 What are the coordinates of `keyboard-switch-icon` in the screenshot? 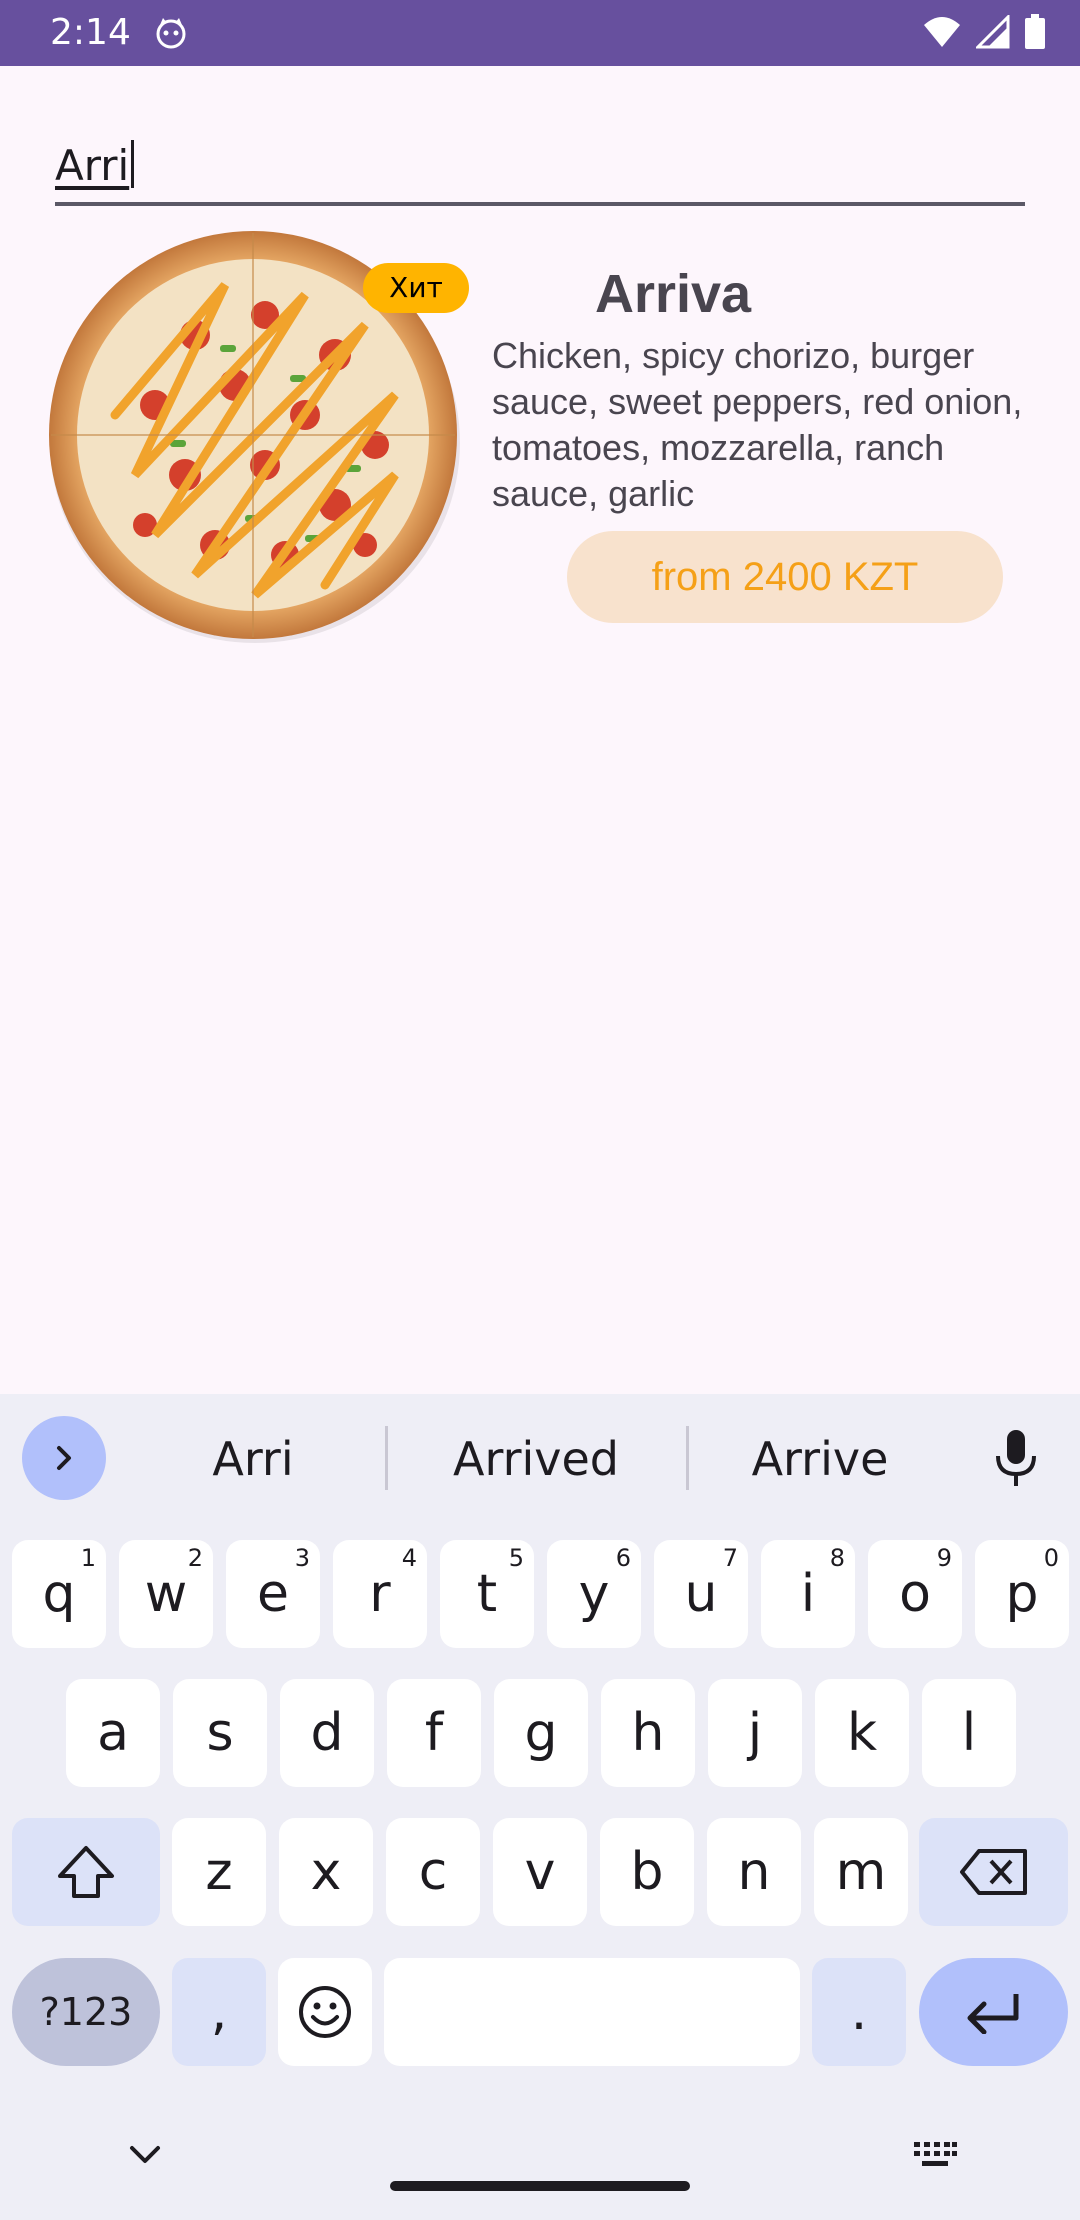 It's located at (935, 2155).